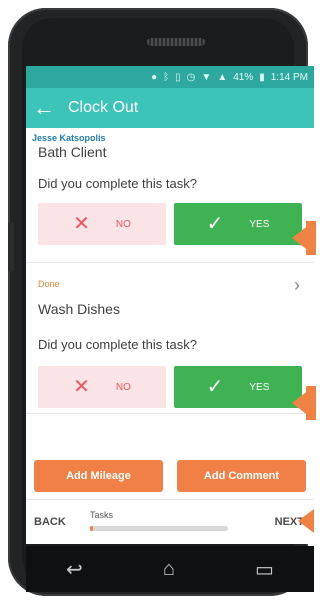 Image resolution: width=320 pixels, height=604 pixels. Describe the element at coordinates (72, 152) in the screenshot. I see `task-name: Bath Client` at that location.